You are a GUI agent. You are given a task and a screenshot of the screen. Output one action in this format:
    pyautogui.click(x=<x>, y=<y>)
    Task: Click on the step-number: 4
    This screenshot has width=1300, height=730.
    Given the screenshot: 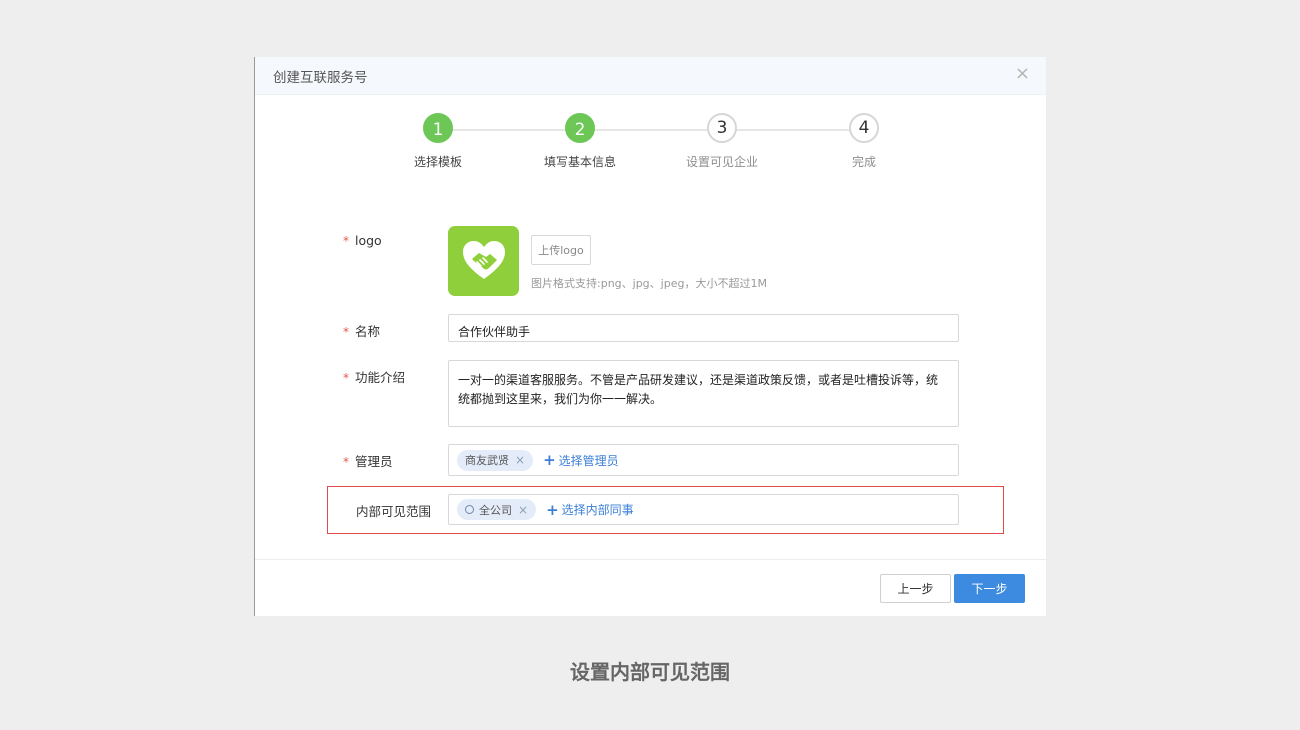 What is the action you would take?
    pyautogui.click(x=864, y=128)
    